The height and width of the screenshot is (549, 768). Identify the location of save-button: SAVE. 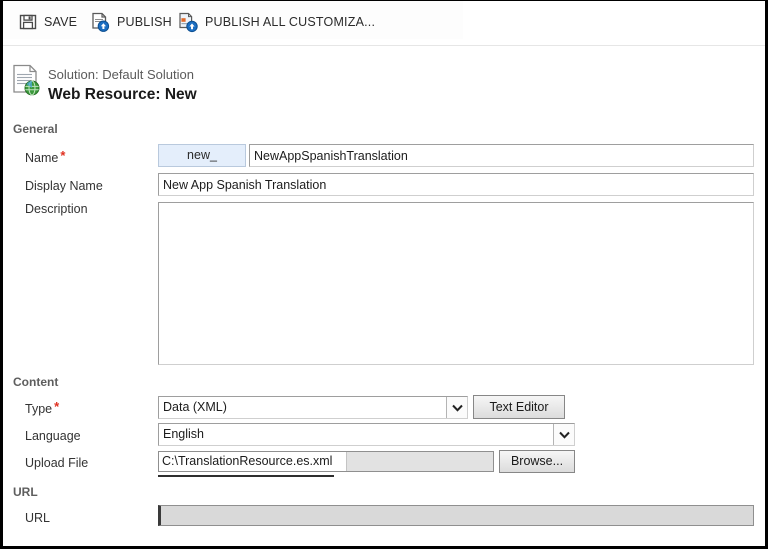
(48, 22).